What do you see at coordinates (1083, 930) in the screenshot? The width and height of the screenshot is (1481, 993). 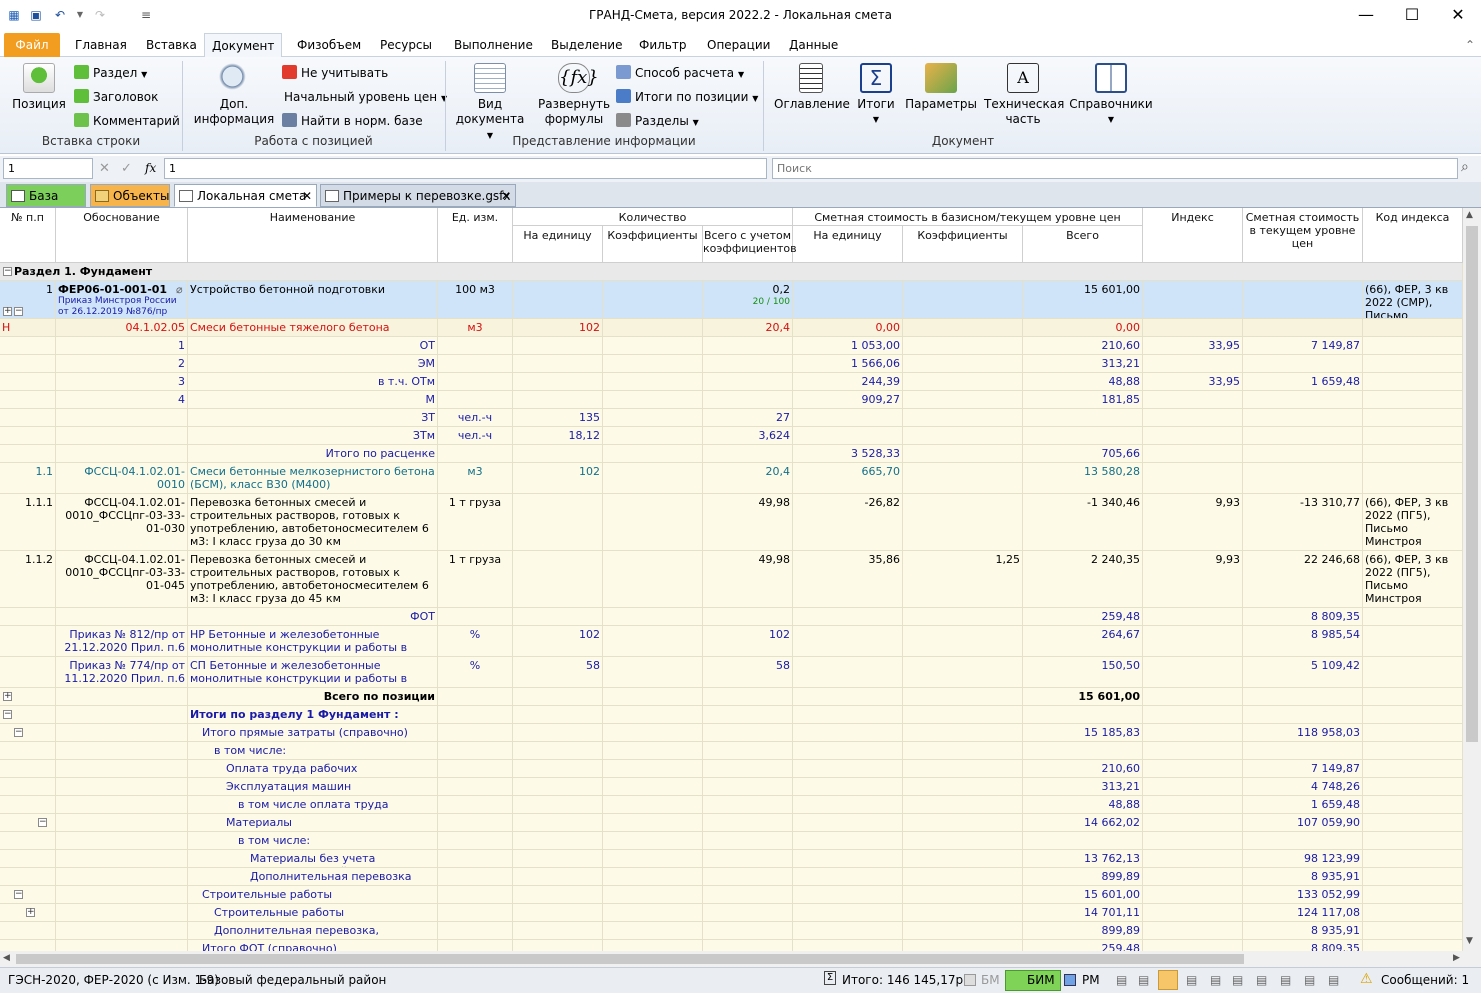 I see `cell-vsego: 899,89` at bounding box center [1083, 930].